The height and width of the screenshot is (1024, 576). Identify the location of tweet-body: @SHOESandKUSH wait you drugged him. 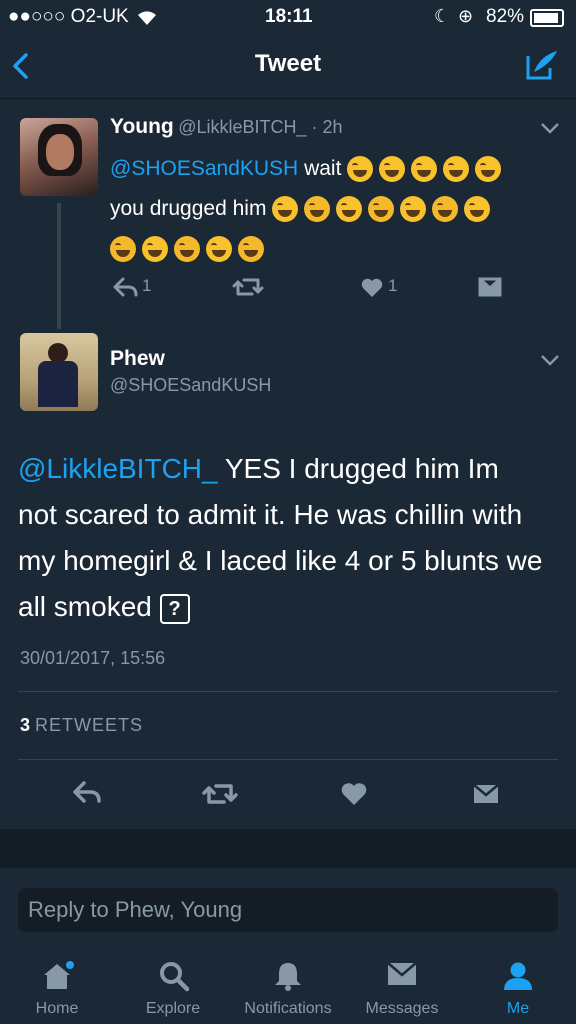
(330, 209).